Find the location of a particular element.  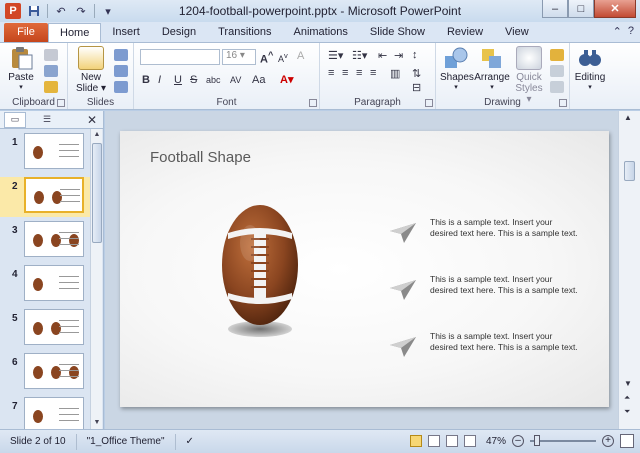

strikethrough-button: S is located at coordinates (193, 80).